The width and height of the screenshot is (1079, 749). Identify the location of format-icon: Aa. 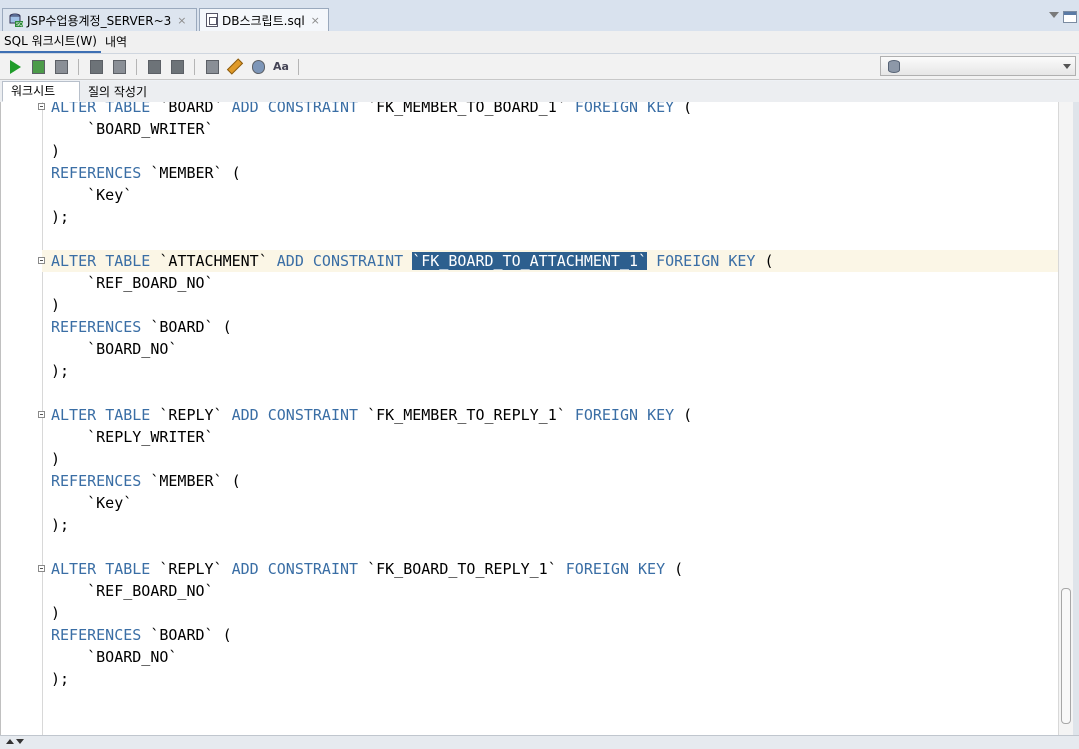
(281, 67).